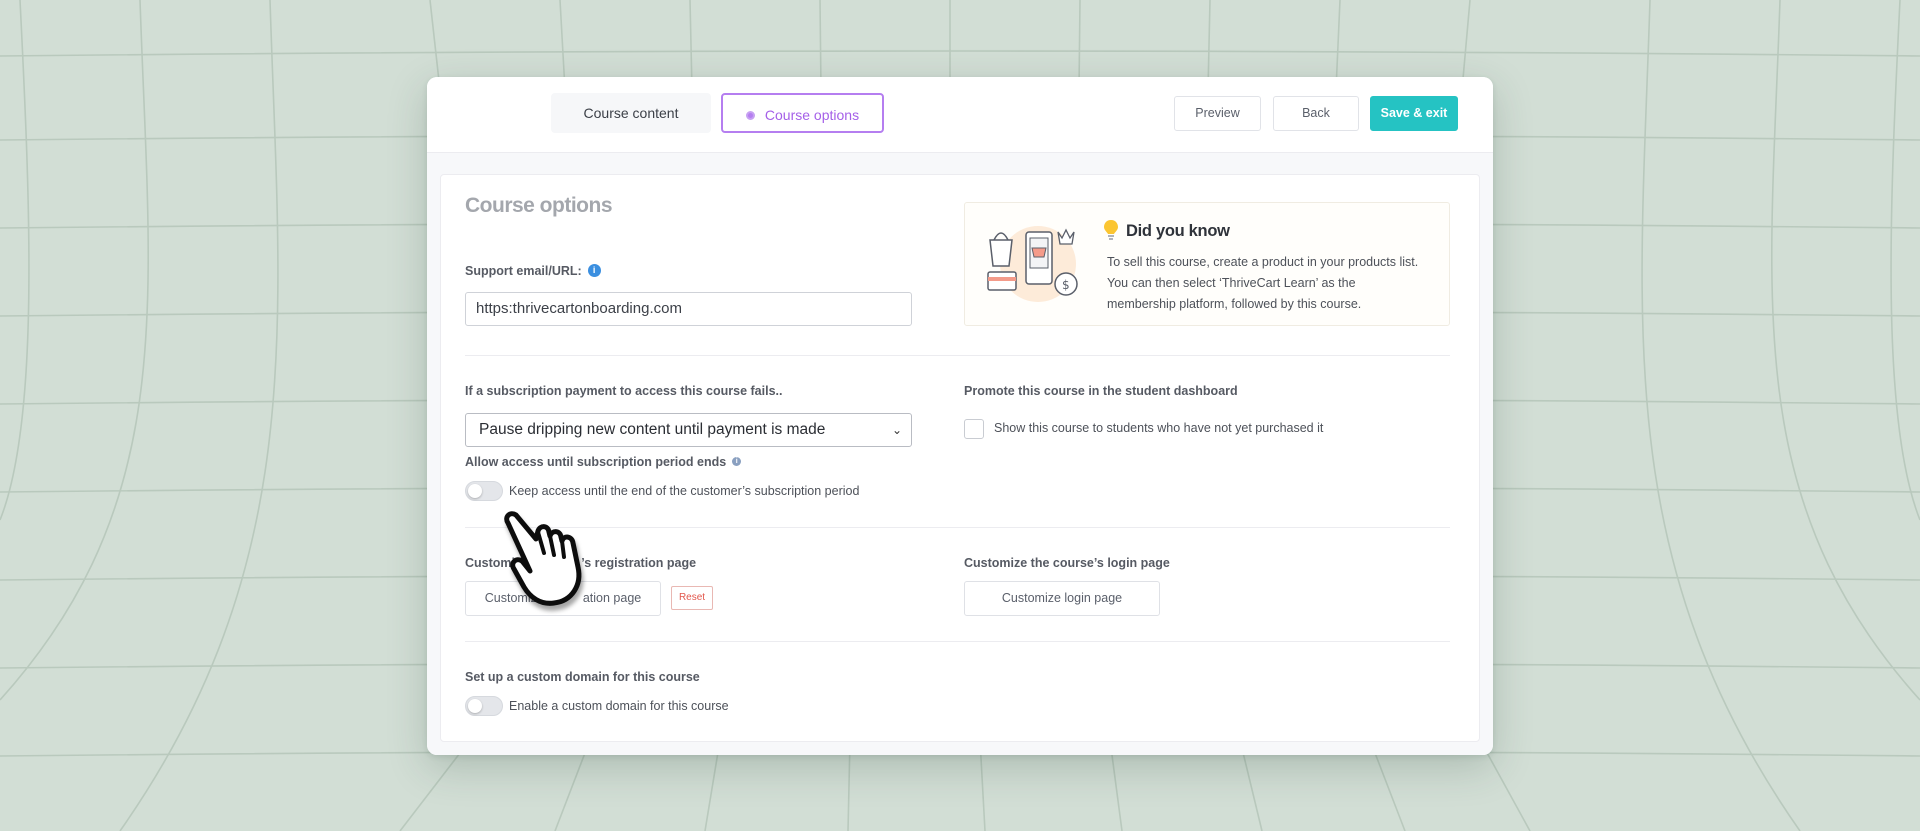  What do you see at coordinates (484, 706) in the screenshot?
I see `custom-domain-toggle` at bounding box center [484, 706].